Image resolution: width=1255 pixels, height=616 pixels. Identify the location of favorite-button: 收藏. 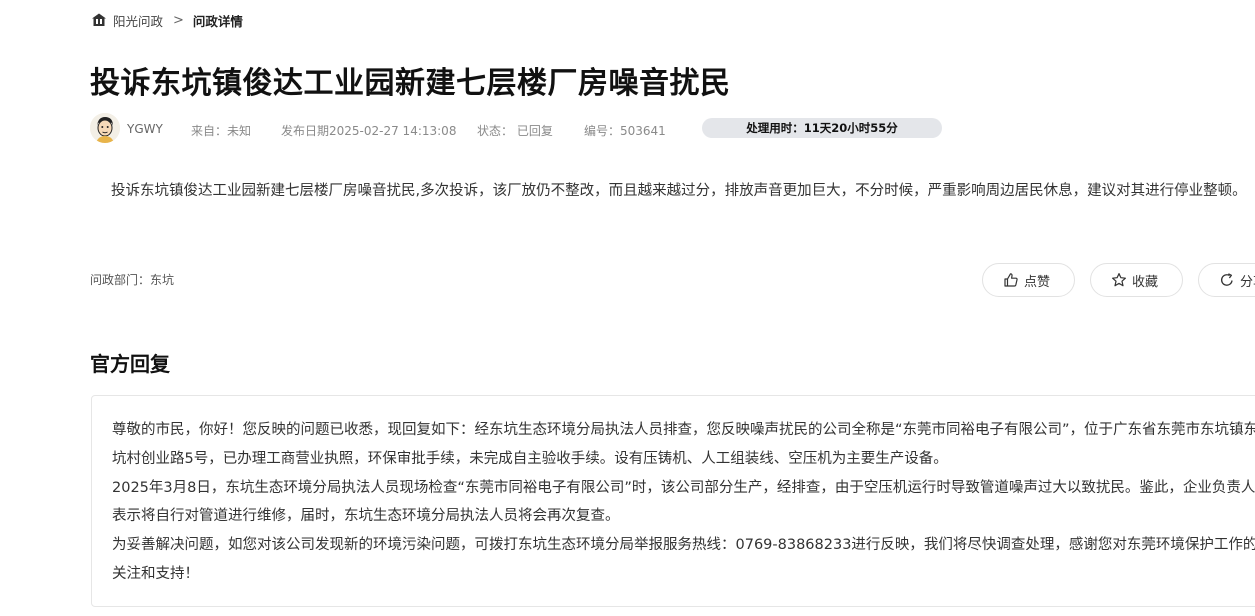
(1136, 280).